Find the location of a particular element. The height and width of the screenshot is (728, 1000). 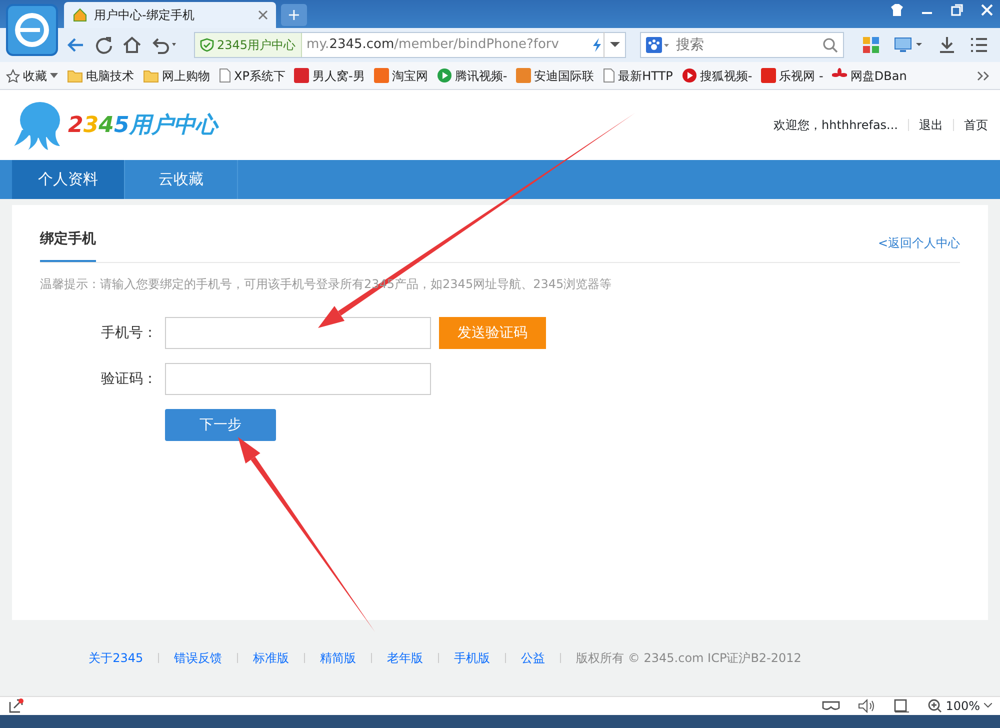

footer-link: 标准版 is located at coordinates (271, 658).